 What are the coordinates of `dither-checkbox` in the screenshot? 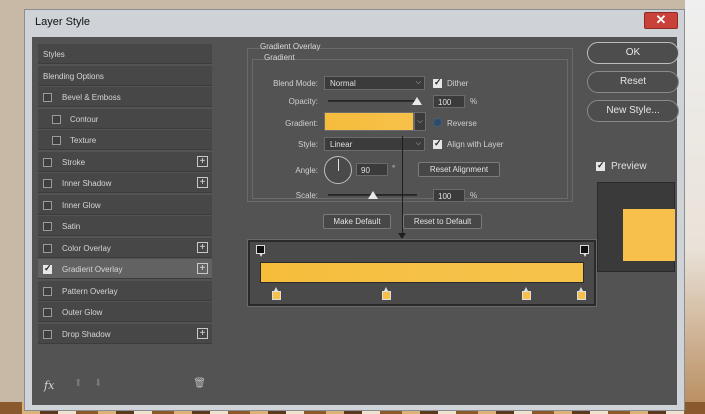 It's located at (437, 82).